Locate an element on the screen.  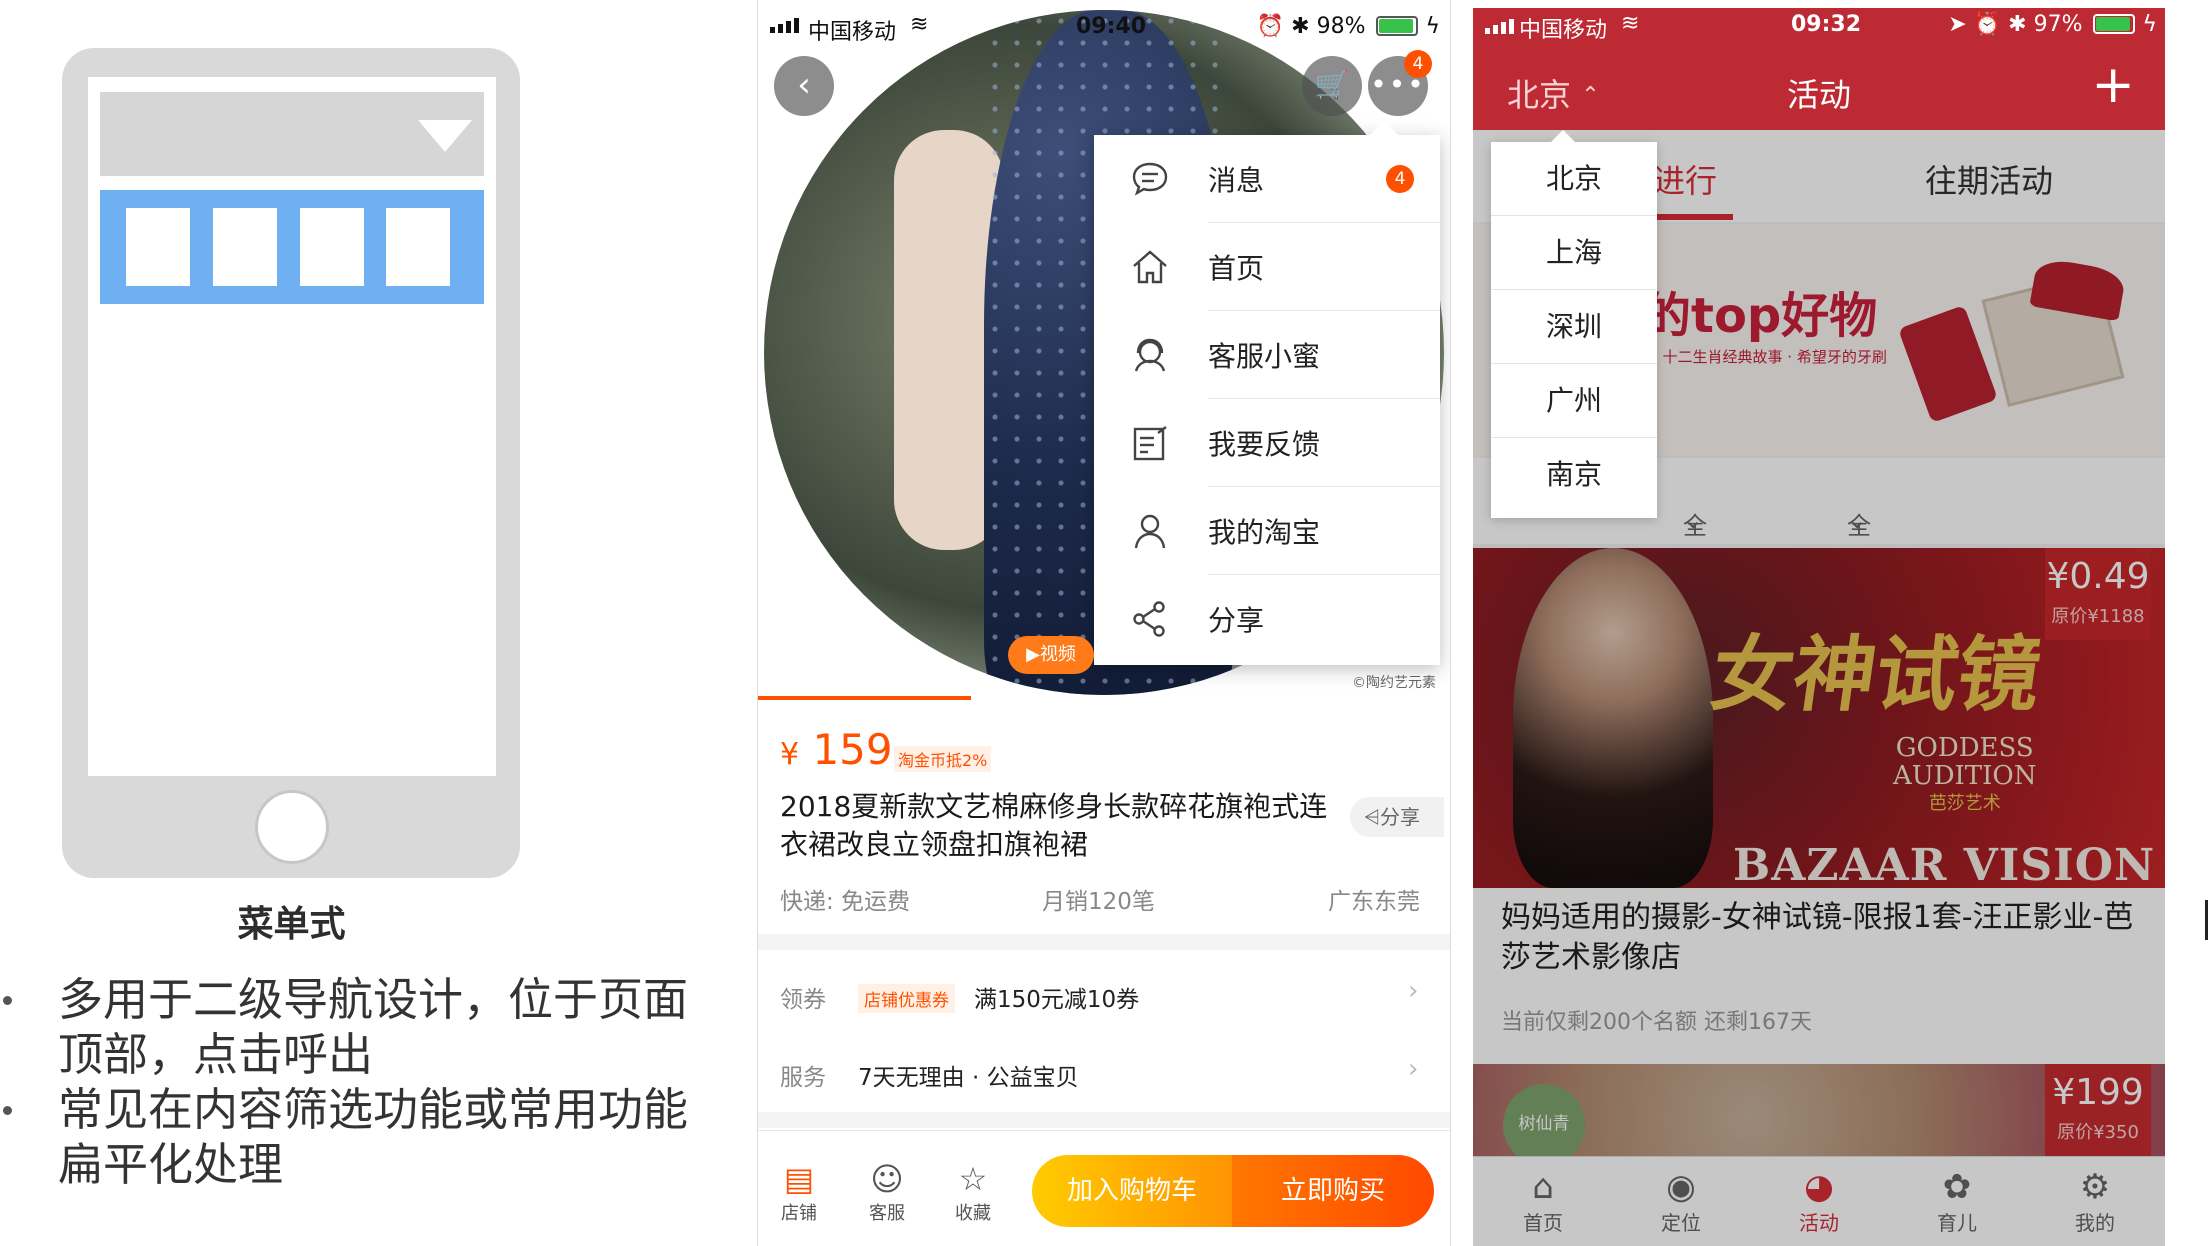
user-icon is located at coordinates (1150, 531).